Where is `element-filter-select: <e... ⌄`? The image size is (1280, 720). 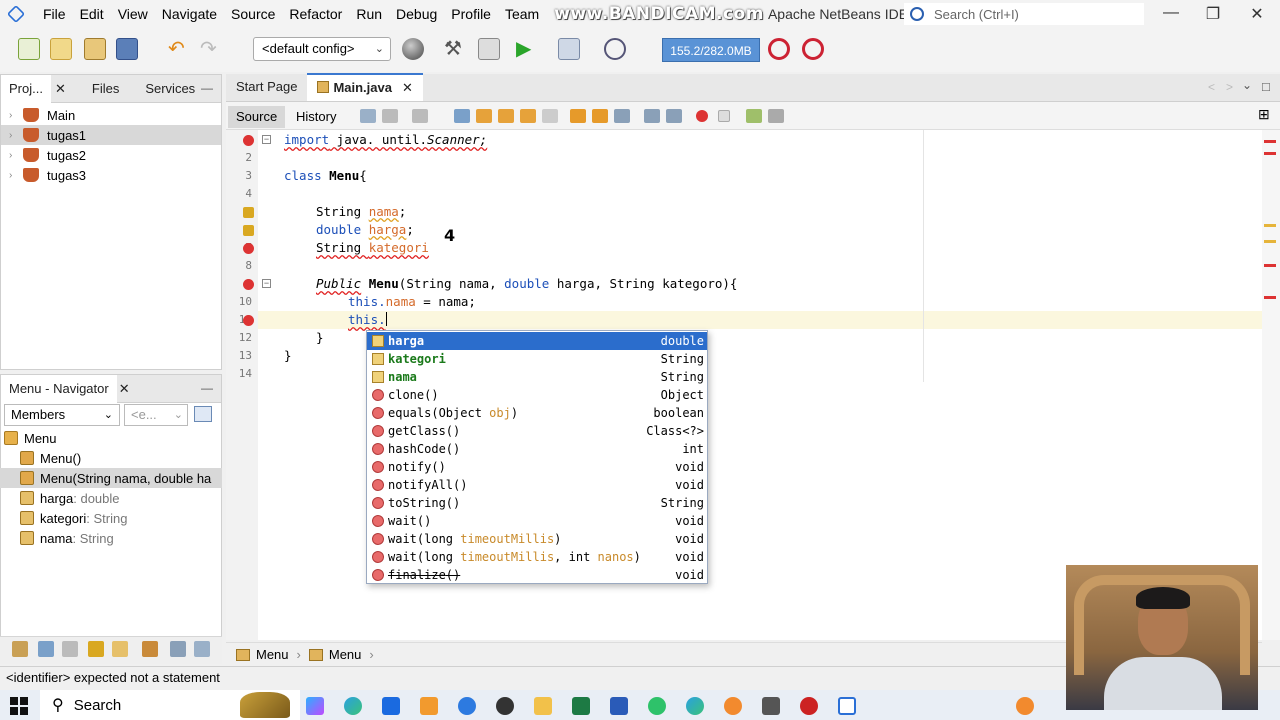 element-filter-select: <e... ⌄ is located at coordinates (156, 415).